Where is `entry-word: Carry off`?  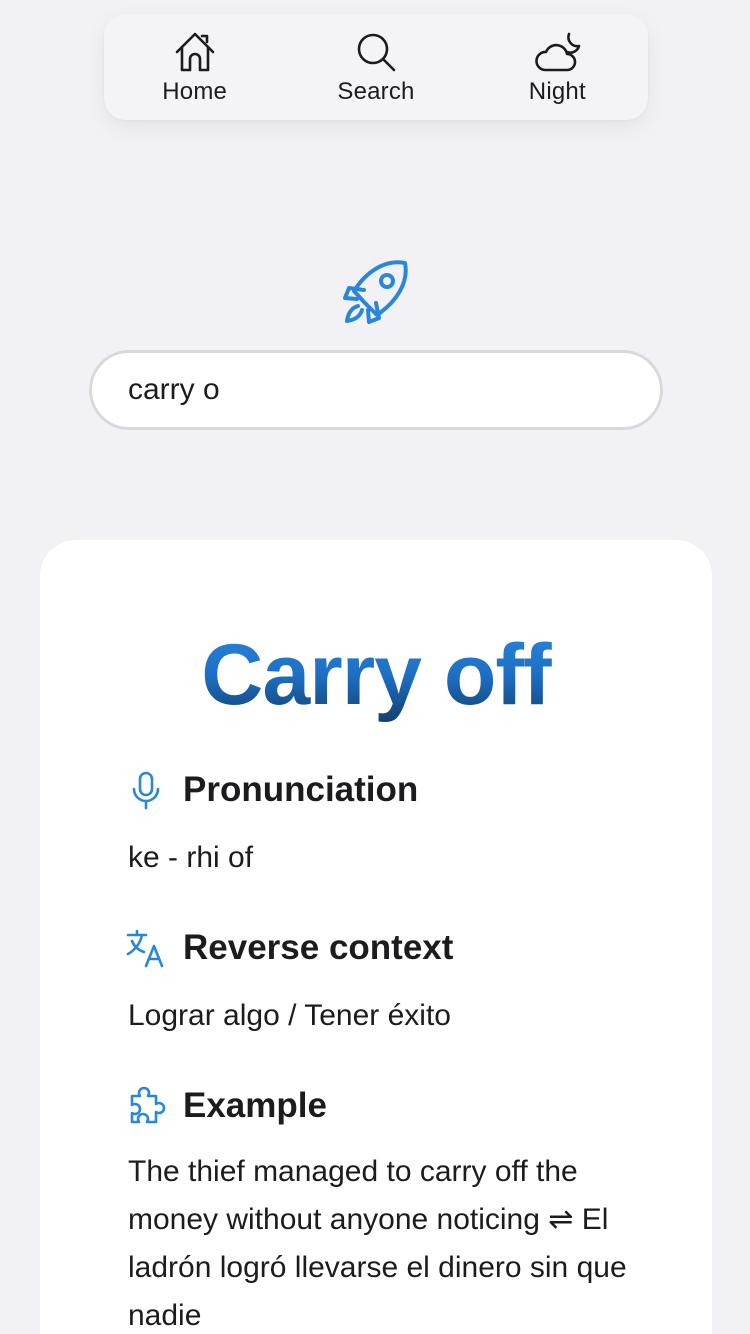 entry-word: Carry off is located at coordinates (376, 675).